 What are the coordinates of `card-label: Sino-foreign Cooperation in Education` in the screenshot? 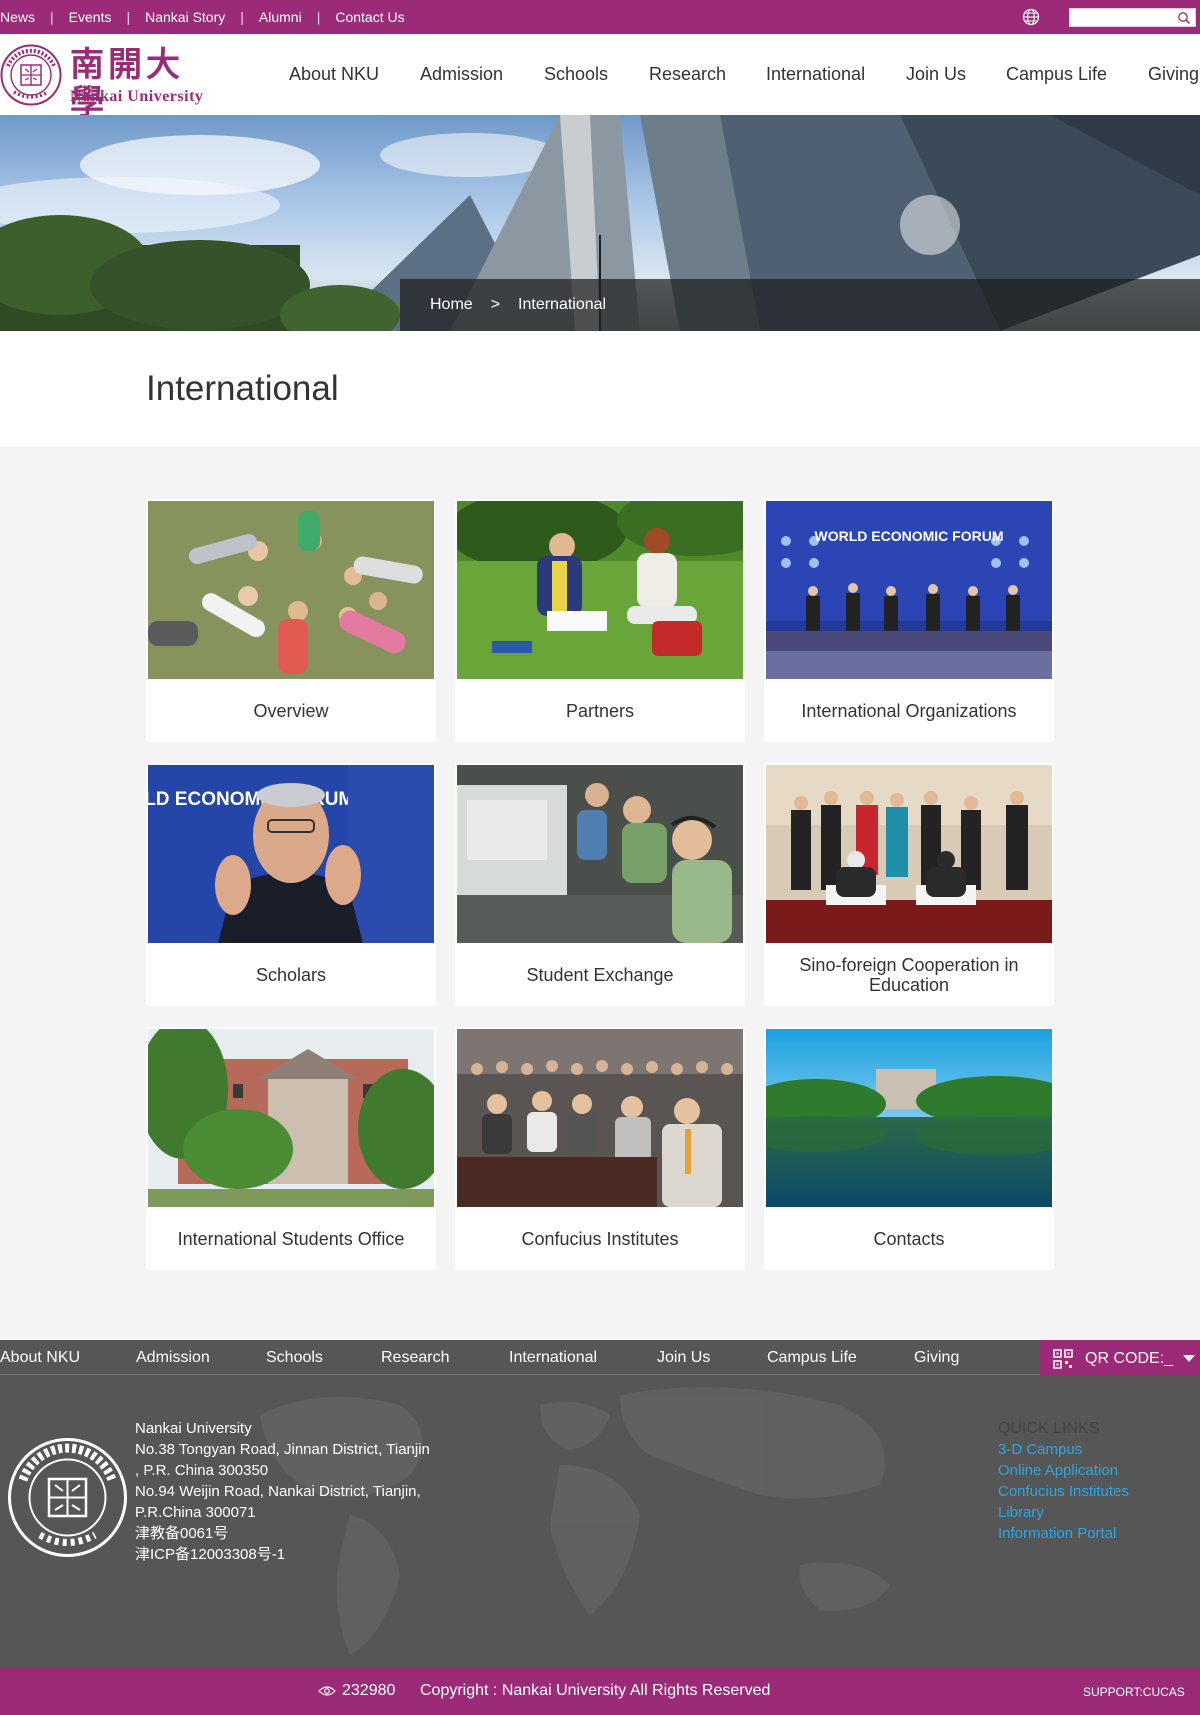 It's located at (909, 974).